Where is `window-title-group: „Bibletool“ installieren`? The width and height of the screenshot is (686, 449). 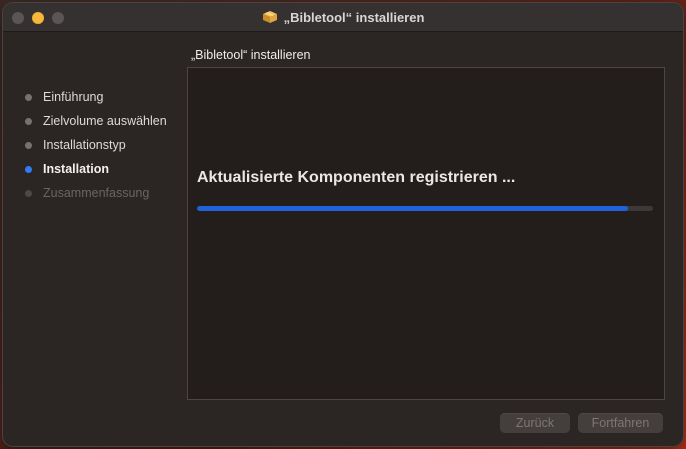 window-title-group: „Bibletool“ installieren is located at coordinates (343, 17).